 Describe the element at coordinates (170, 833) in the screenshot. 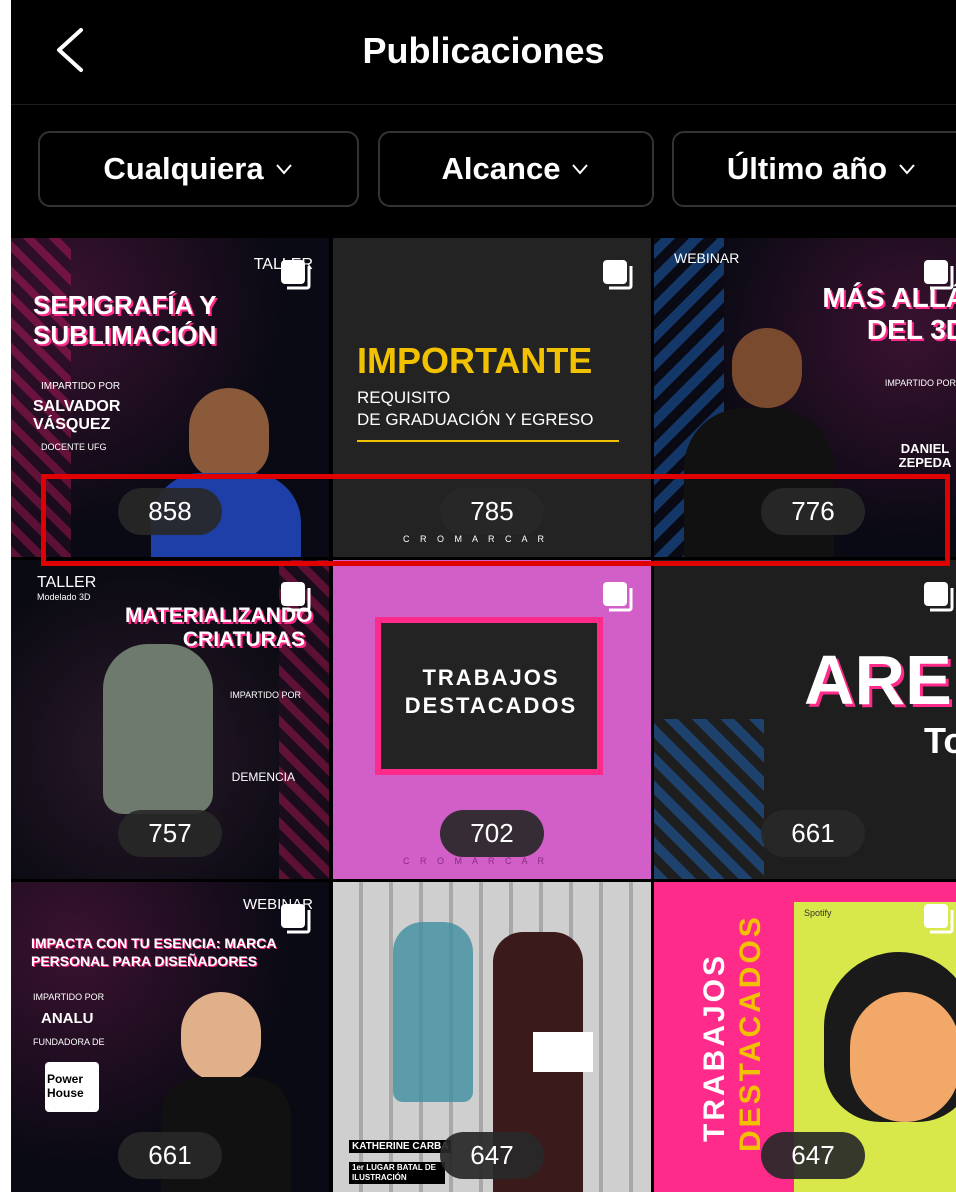

I see `reach-count: 757` at that location.